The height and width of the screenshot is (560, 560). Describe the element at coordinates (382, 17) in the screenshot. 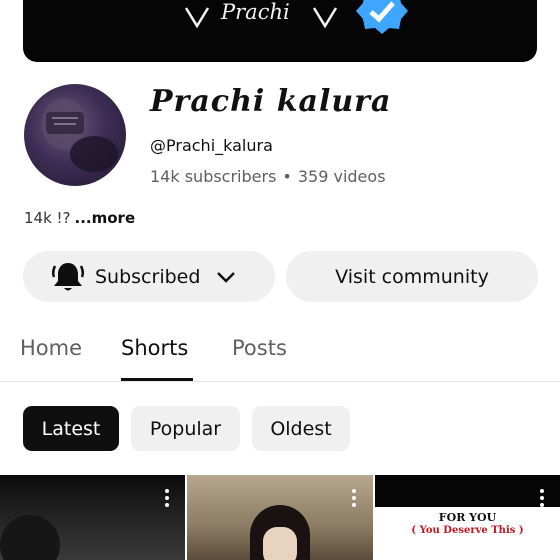

I see `verified-badge-icon` at that location.